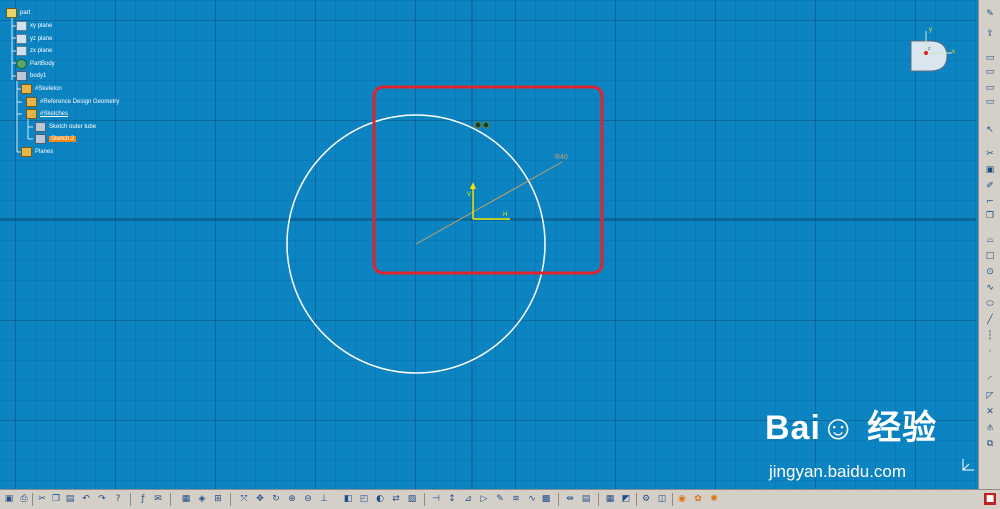 This screenshot has height=509, width=1000. Describe the element at coordinates (714, 499) in the screenshot. I see `workbench-icon: ✺` at that location.